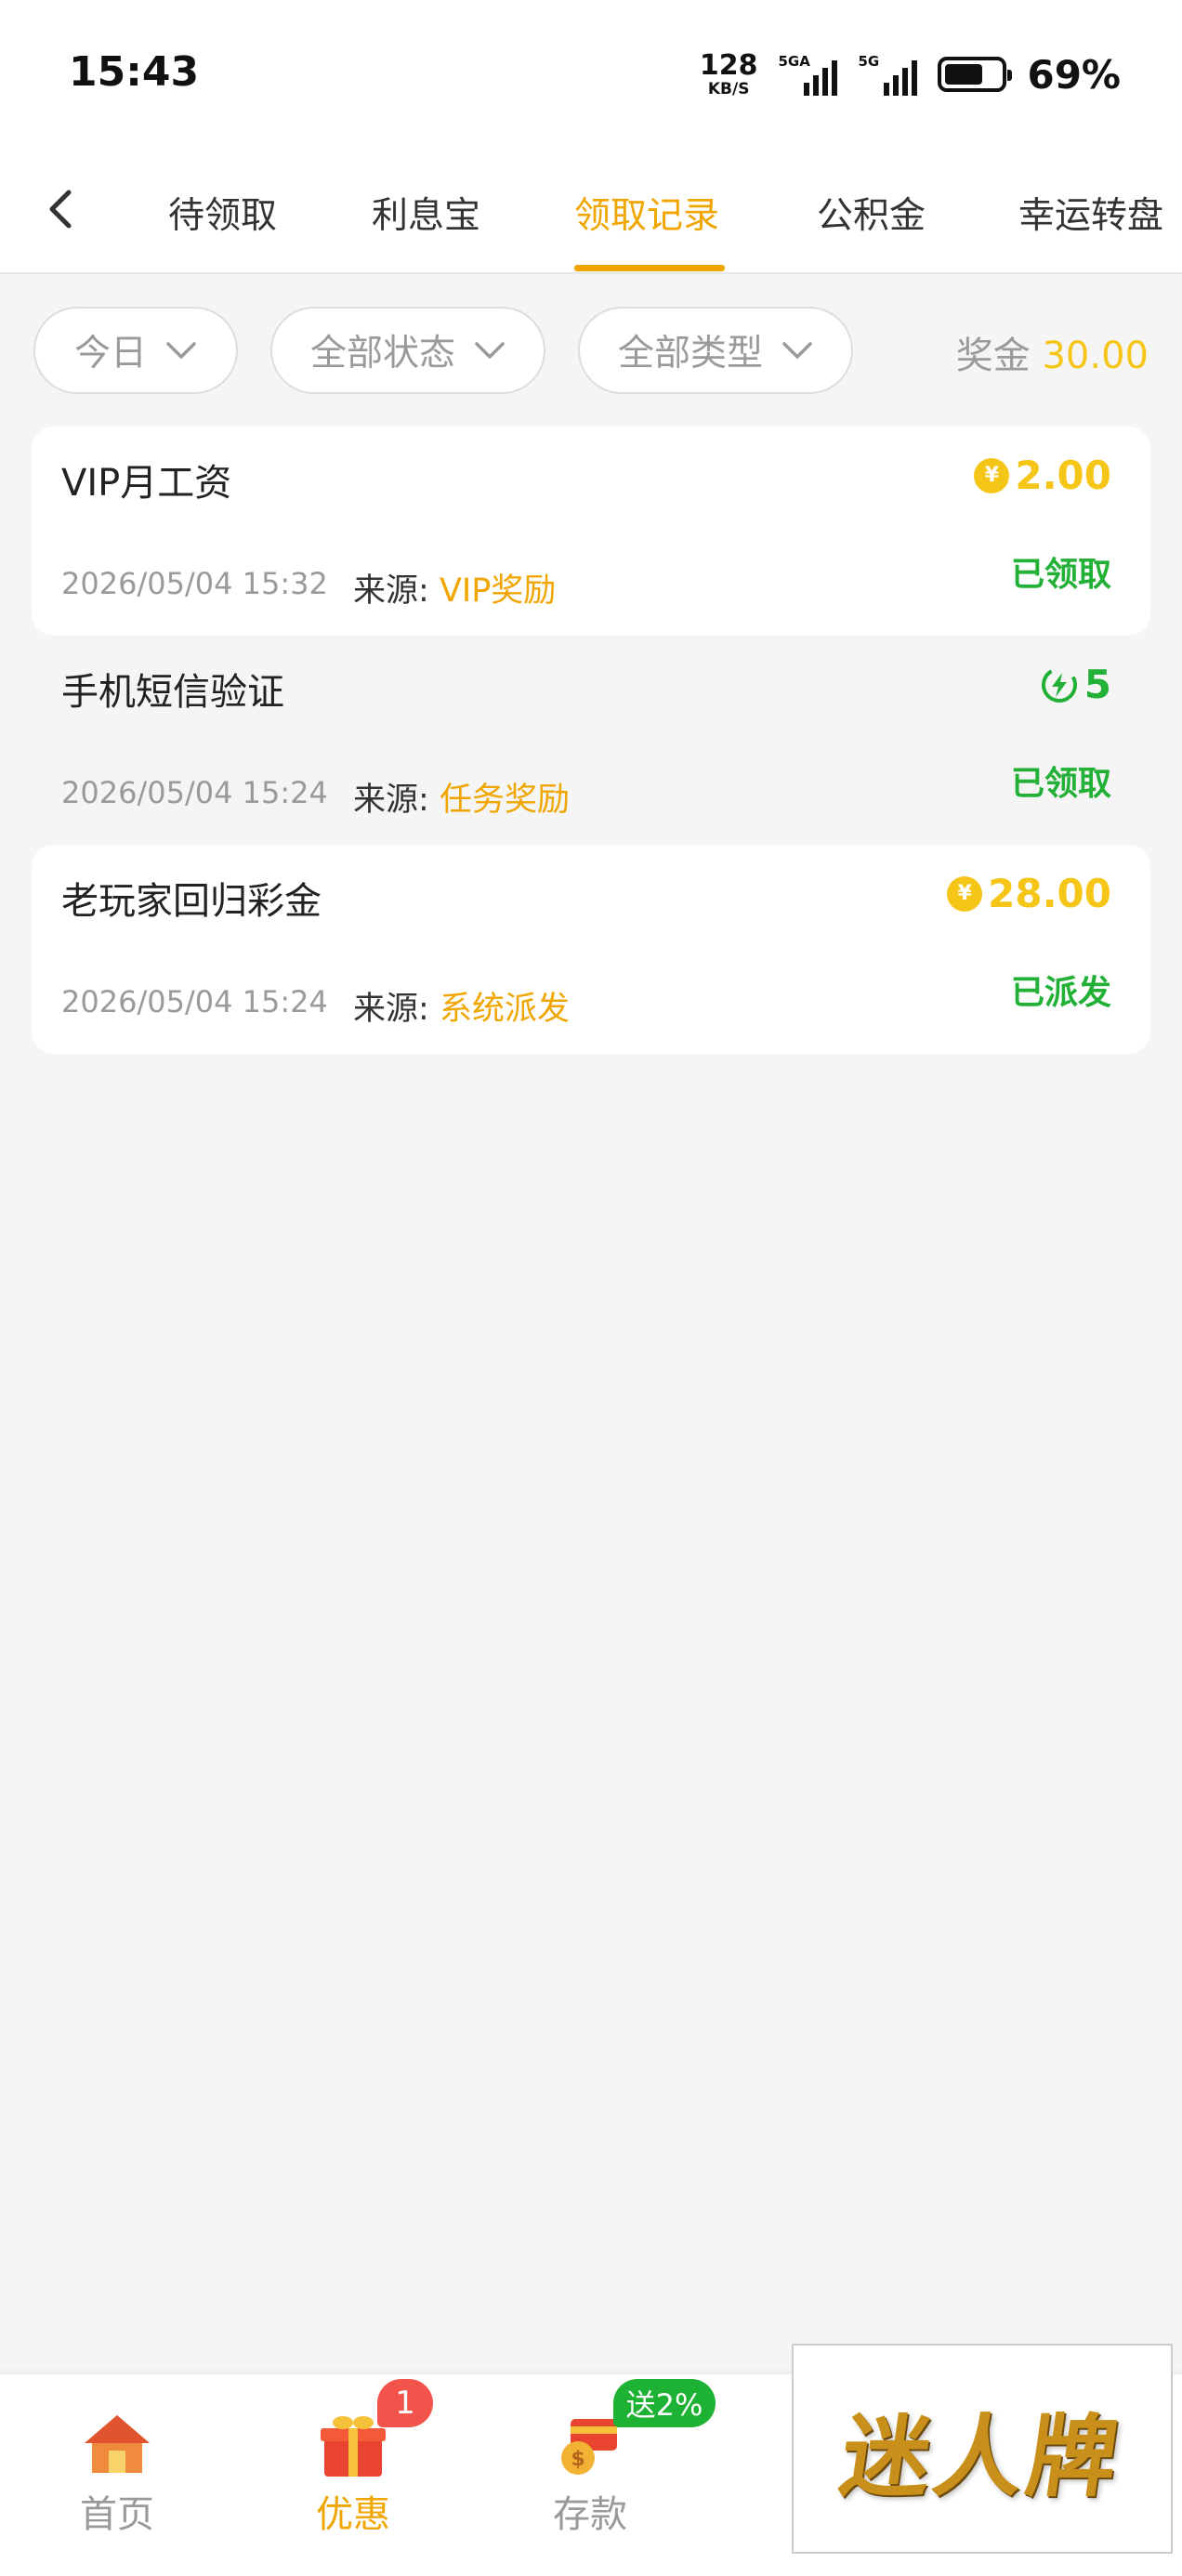  I want to click on active-tab-indicator, so click(649, 268).